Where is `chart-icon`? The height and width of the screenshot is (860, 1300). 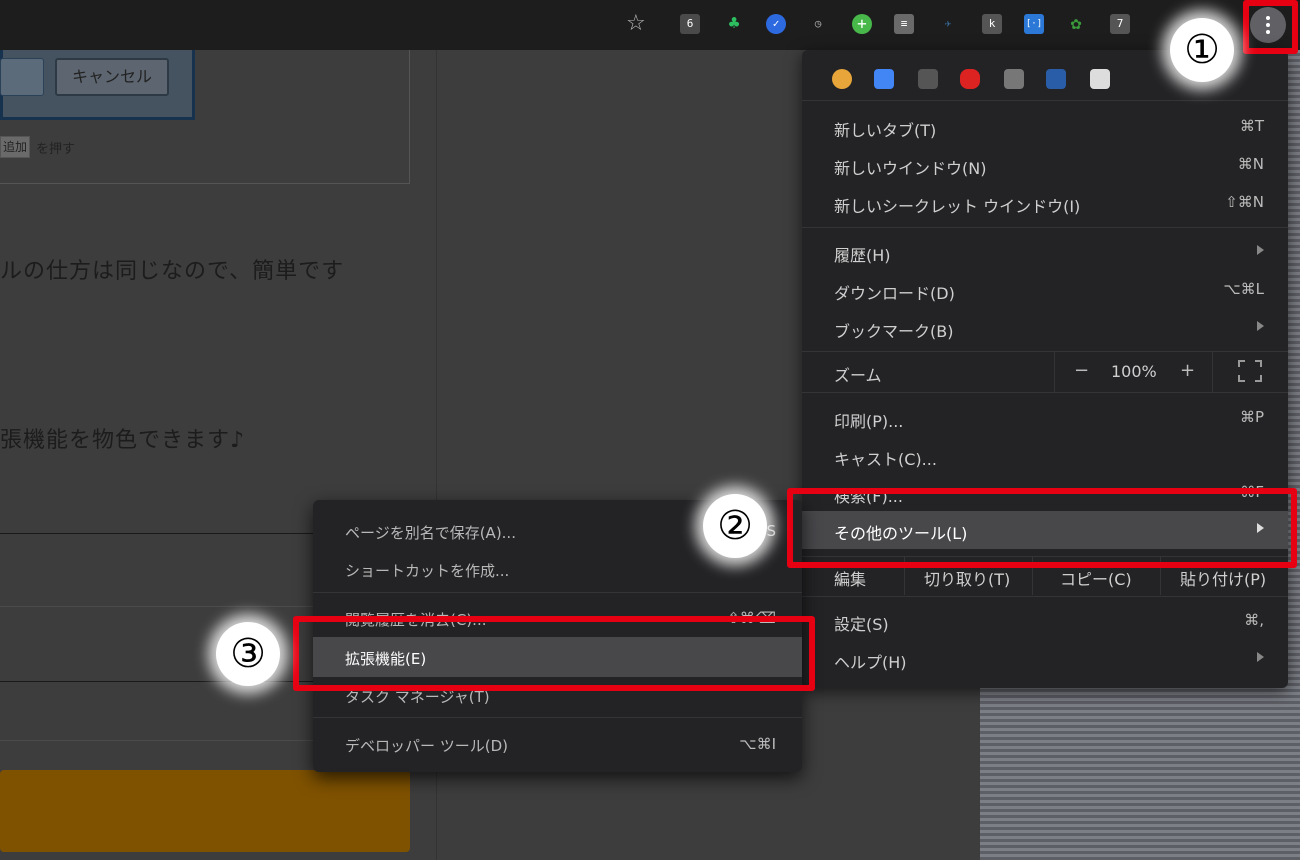 chart-icon is located at coordinates (1014, 79).